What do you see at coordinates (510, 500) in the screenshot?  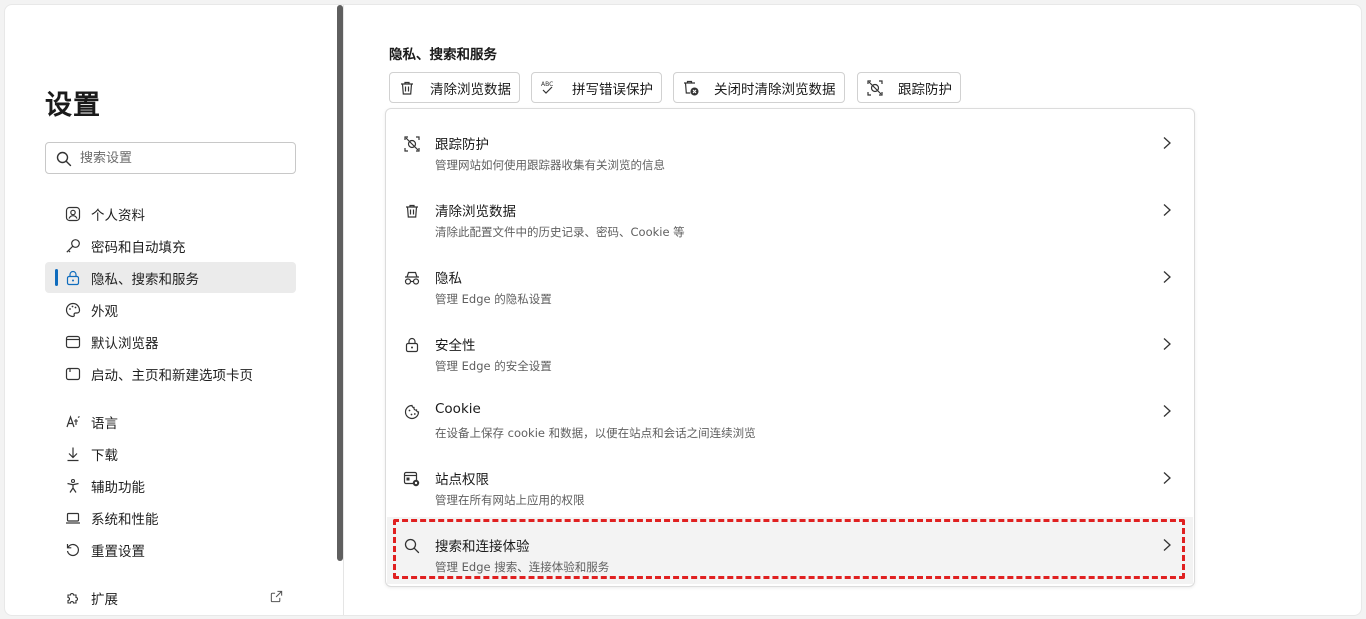 I see `row-subtitle: 管理在所有网站上应用的权限` at bounding box center [510, 500].